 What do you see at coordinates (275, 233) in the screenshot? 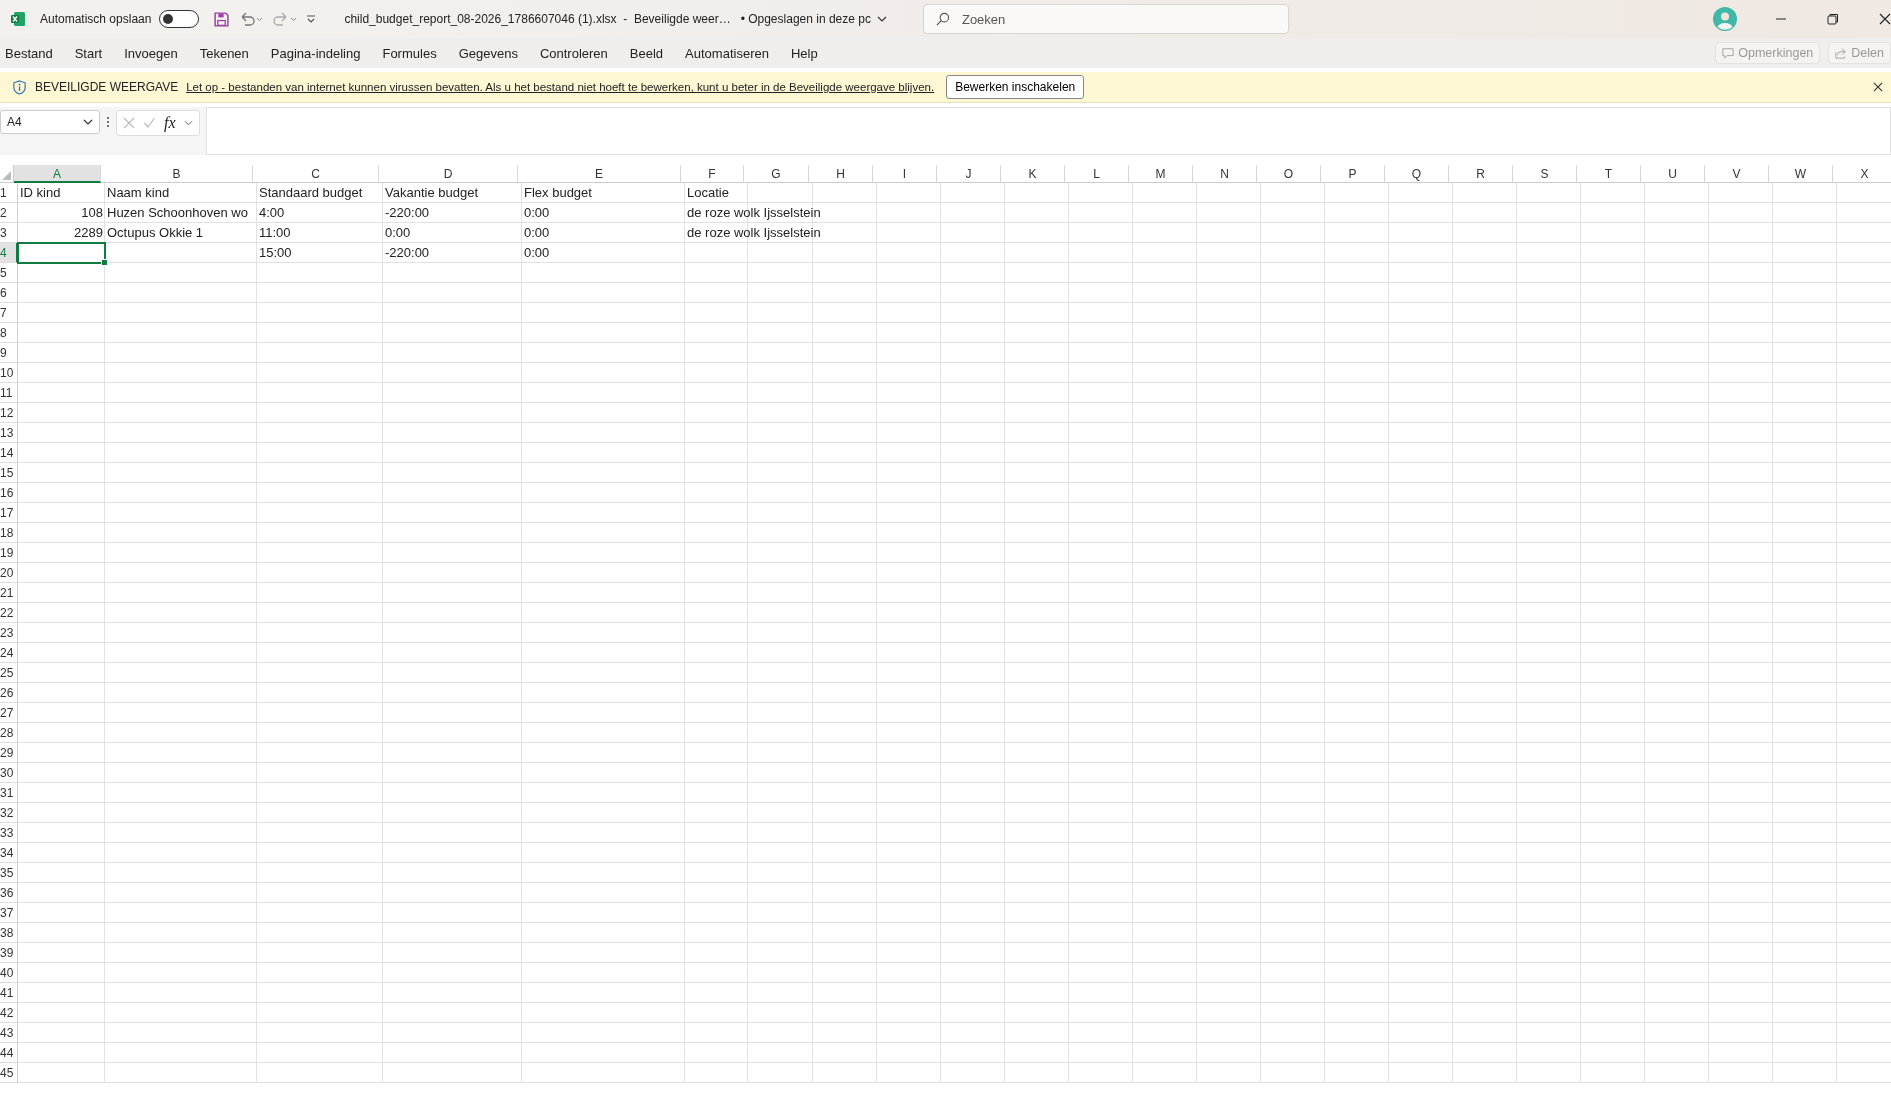
I see `cell-text: 11:00` at bounding box center [275, 233].